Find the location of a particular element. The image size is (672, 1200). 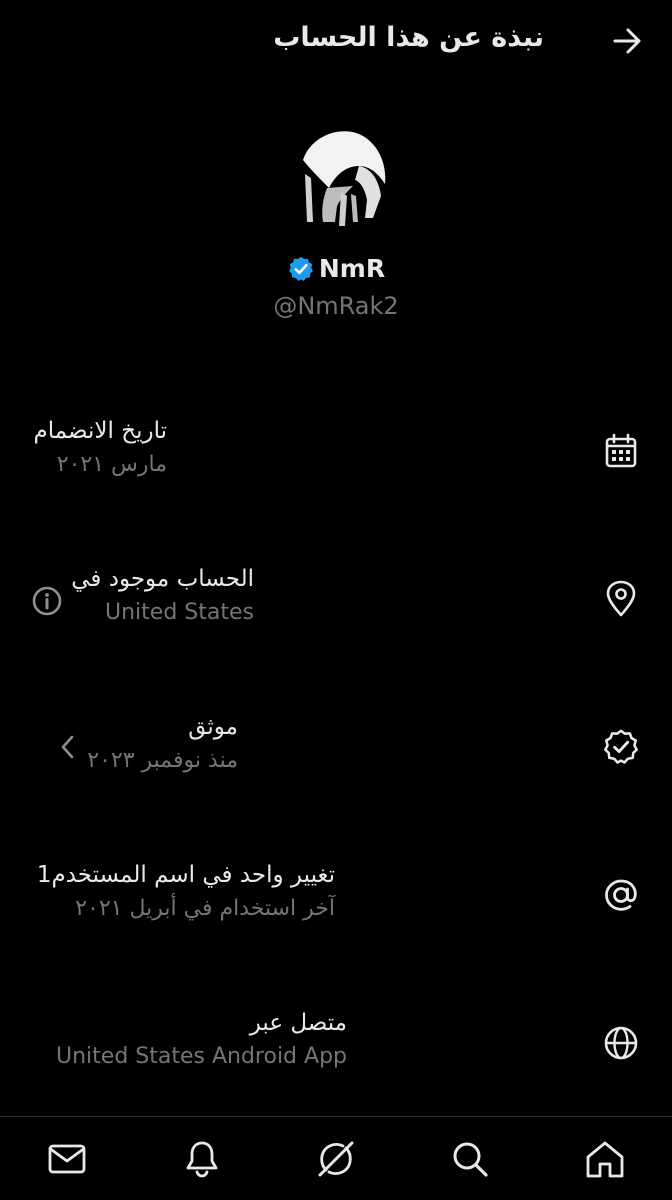

home-icon is located at coordinates (605, 1159).